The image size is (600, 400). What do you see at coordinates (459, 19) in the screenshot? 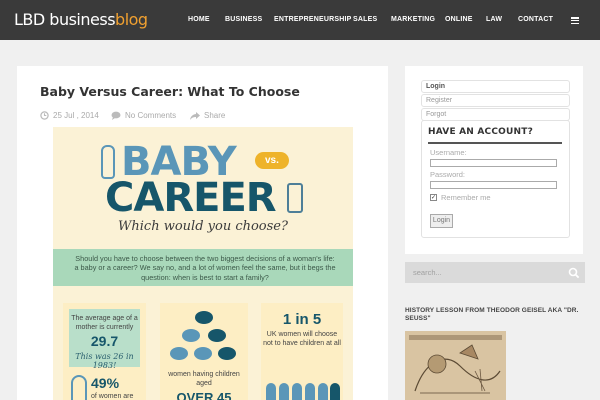
I see `nav-item-online: ONLINE` at bounding box center [459, 19].